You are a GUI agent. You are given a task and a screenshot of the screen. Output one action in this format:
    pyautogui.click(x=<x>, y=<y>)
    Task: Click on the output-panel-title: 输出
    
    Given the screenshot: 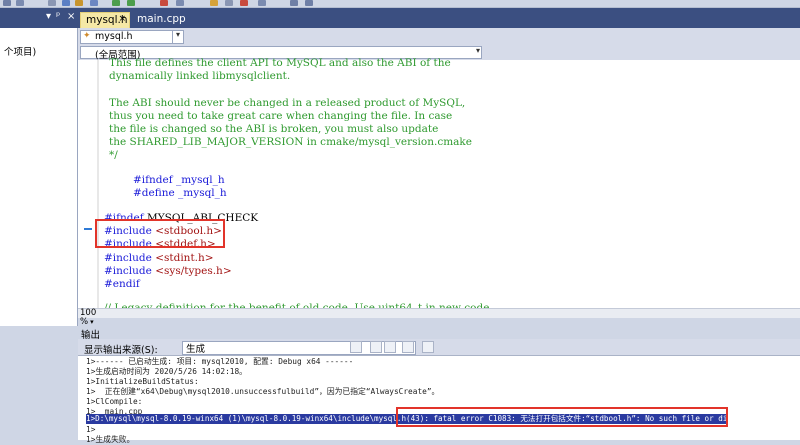 What is the action you would take?
    pyautogui.click(x=439, y=333)
    